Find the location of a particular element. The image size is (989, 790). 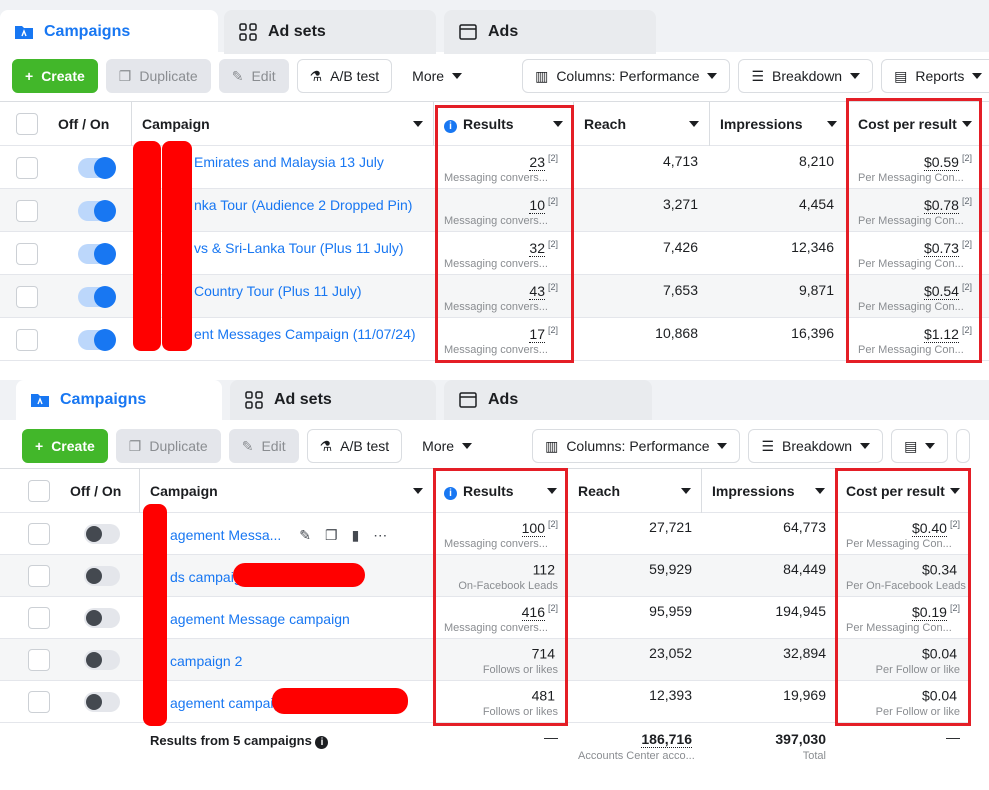

campaign-name-link: Country Tour (Plus 11 July) is located at coordinates (309, 291).